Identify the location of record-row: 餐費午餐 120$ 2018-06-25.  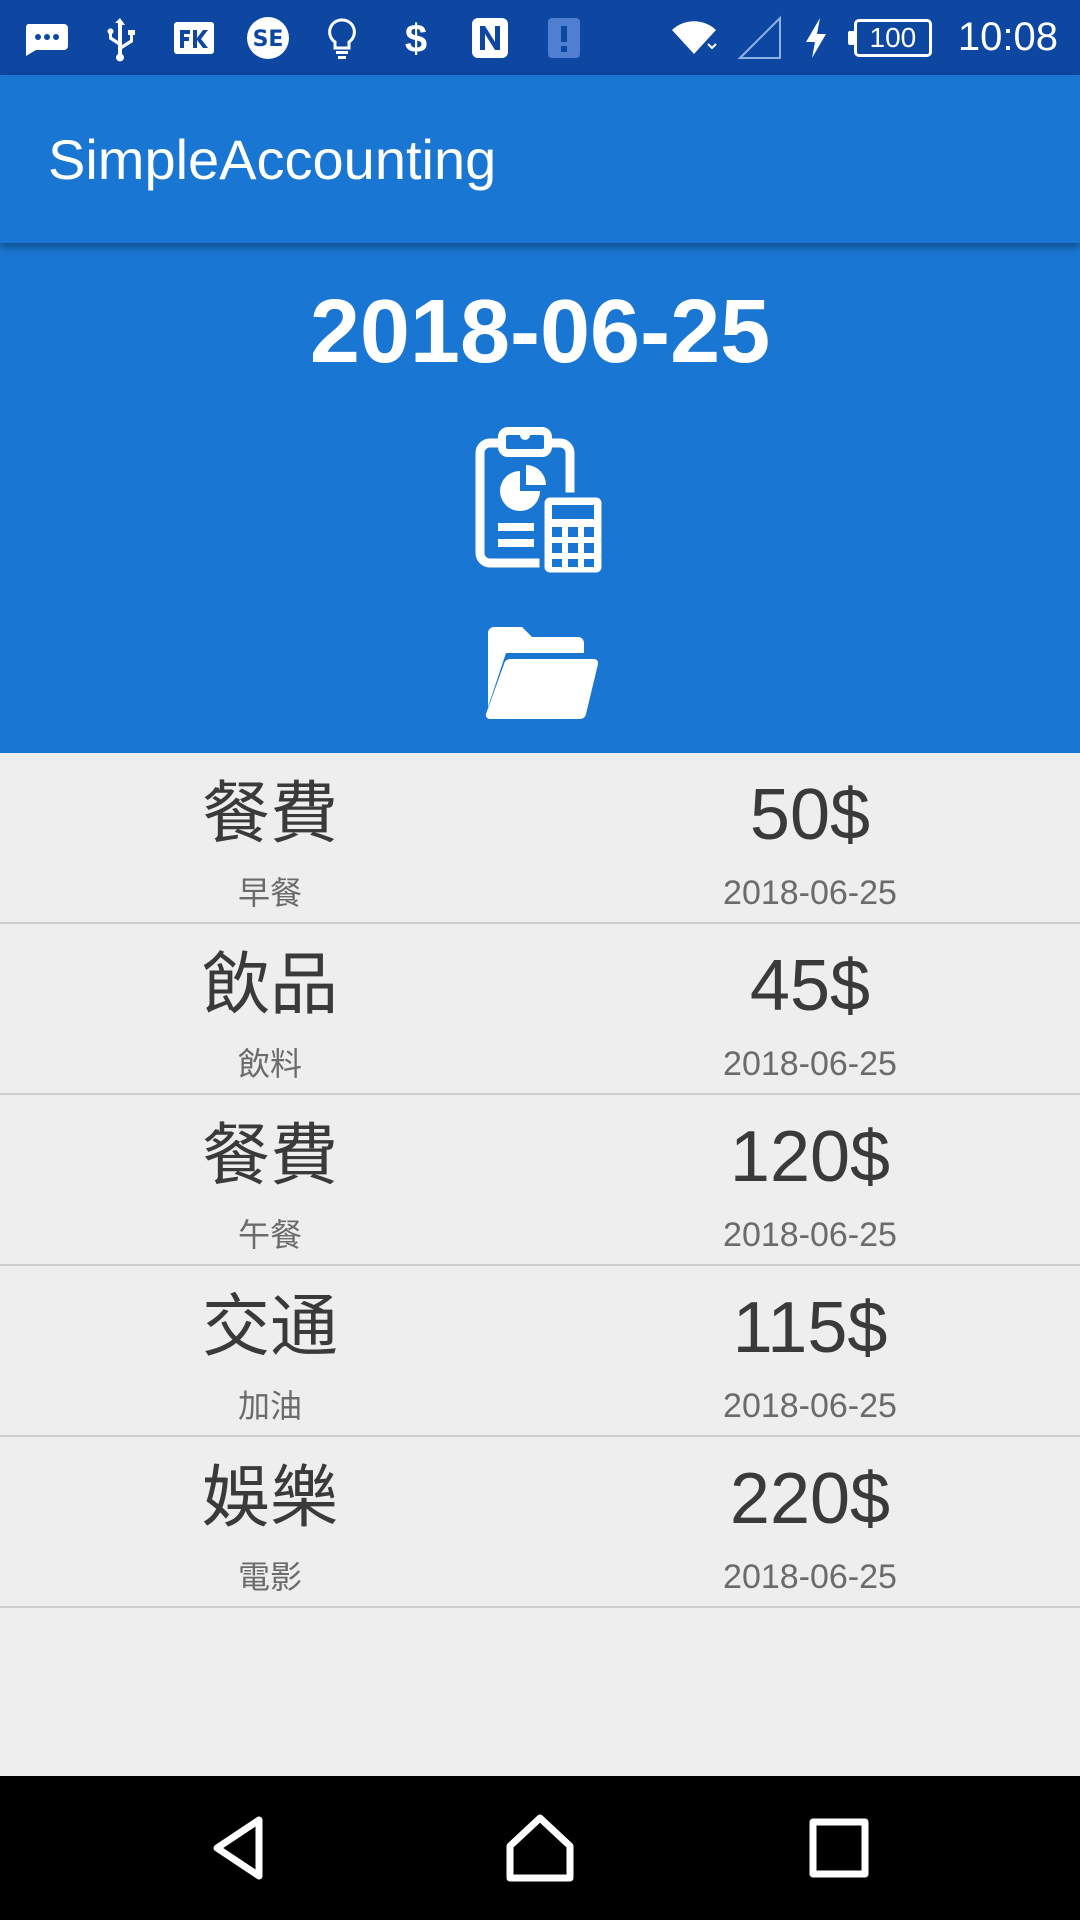
(540, 1180).